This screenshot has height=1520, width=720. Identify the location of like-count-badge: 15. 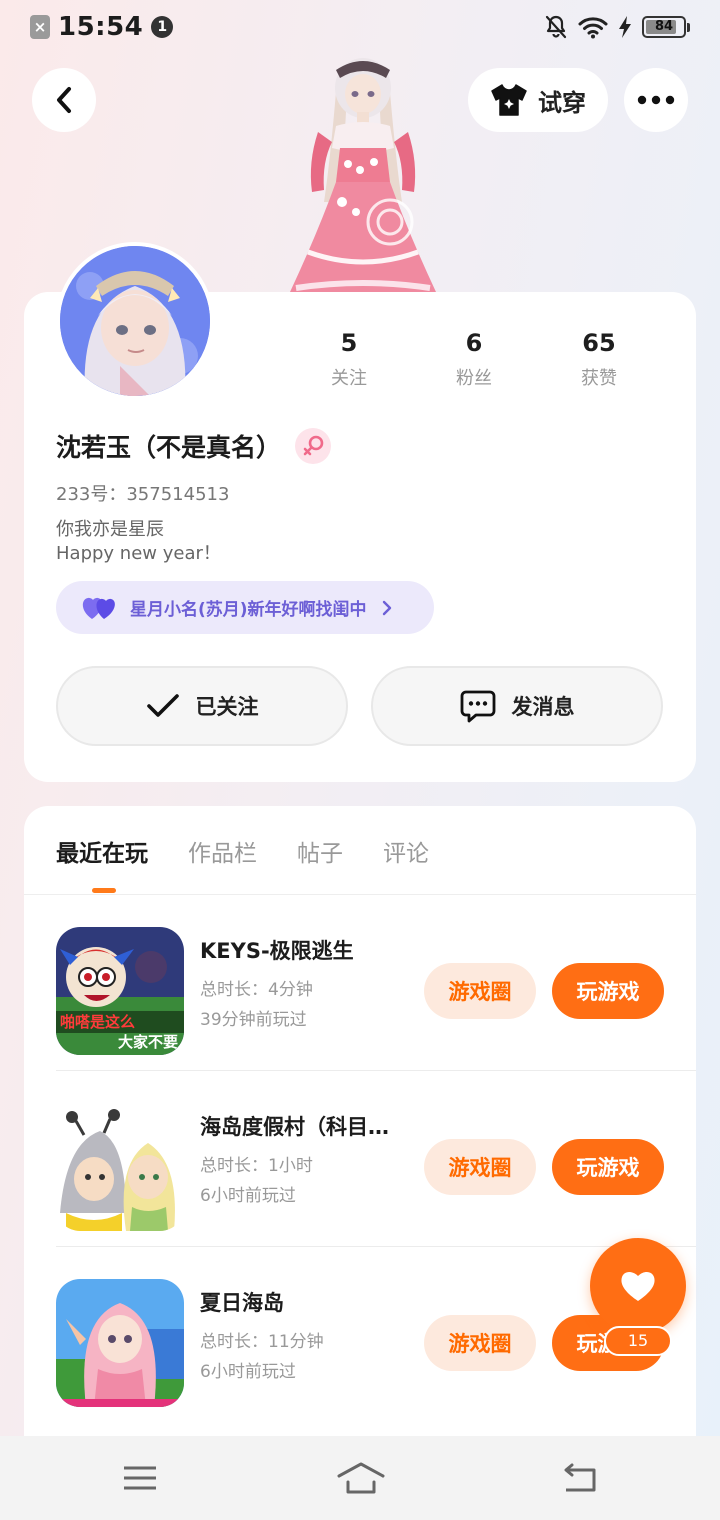
(638, 1341).